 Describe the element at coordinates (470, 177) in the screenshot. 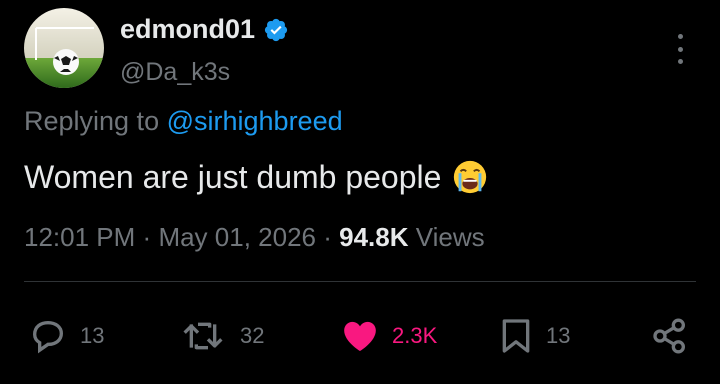

I see `loudly-crying-face-icon` at that location.